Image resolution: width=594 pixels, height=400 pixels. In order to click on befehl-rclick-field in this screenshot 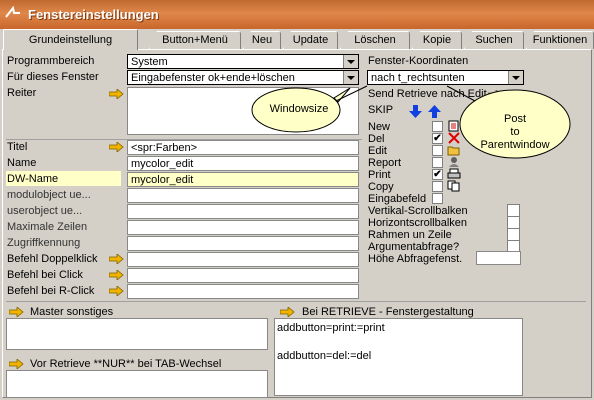, I will do `click(243, 291)`.